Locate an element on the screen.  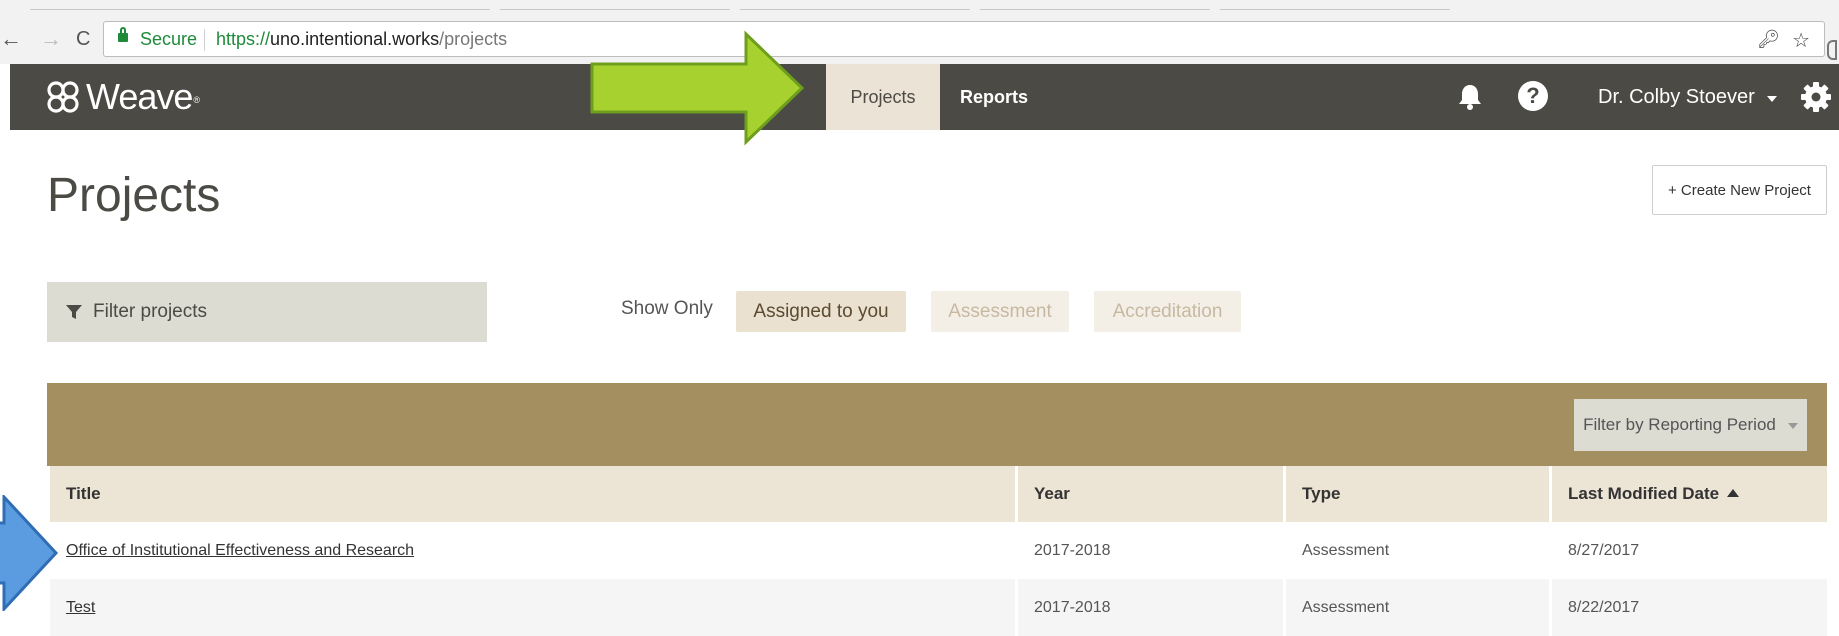
weave-logo: Weave ® is located at coordinates (123, 97).